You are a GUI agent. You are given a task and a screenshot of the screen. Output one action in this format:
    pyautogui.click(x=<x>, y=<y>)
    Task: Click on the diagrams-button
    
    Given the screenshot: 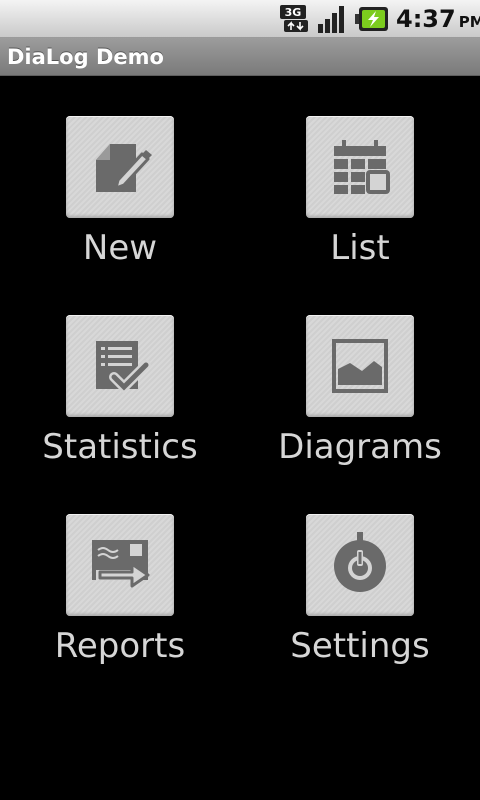 What is the action you would take?
    pyautogui.click(x=360, y=366)
    